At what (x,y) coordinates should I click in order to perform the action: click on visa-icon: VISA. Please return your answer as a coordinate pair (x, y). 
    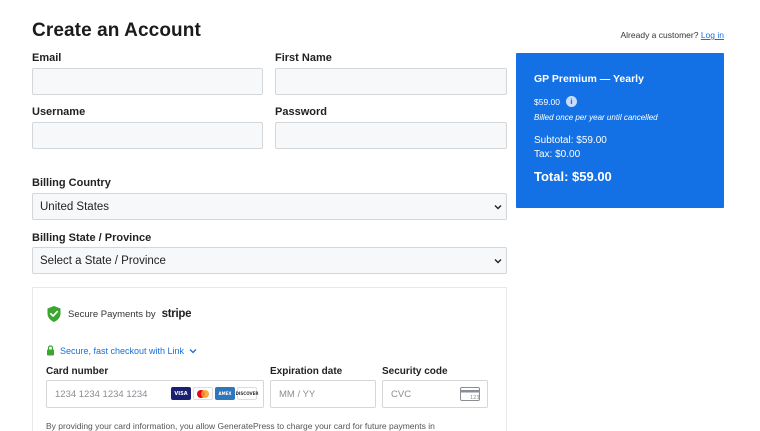
    Looking at the image, I should click on (181, 393).